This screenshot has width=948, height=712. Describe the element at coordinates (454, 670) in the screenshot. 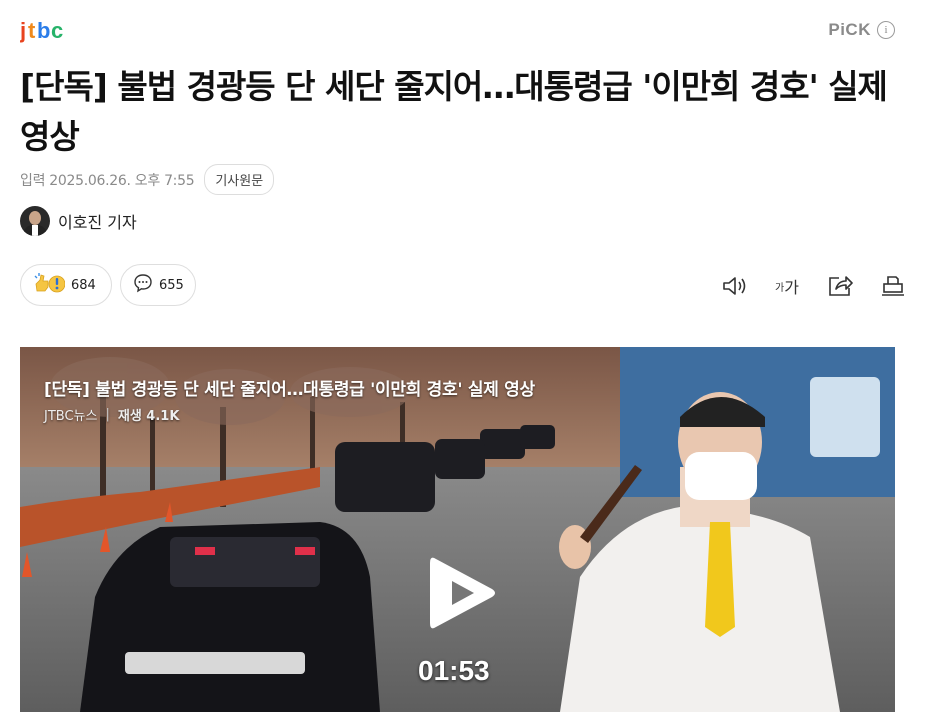

I see `video-duration: 01:53` at that location.